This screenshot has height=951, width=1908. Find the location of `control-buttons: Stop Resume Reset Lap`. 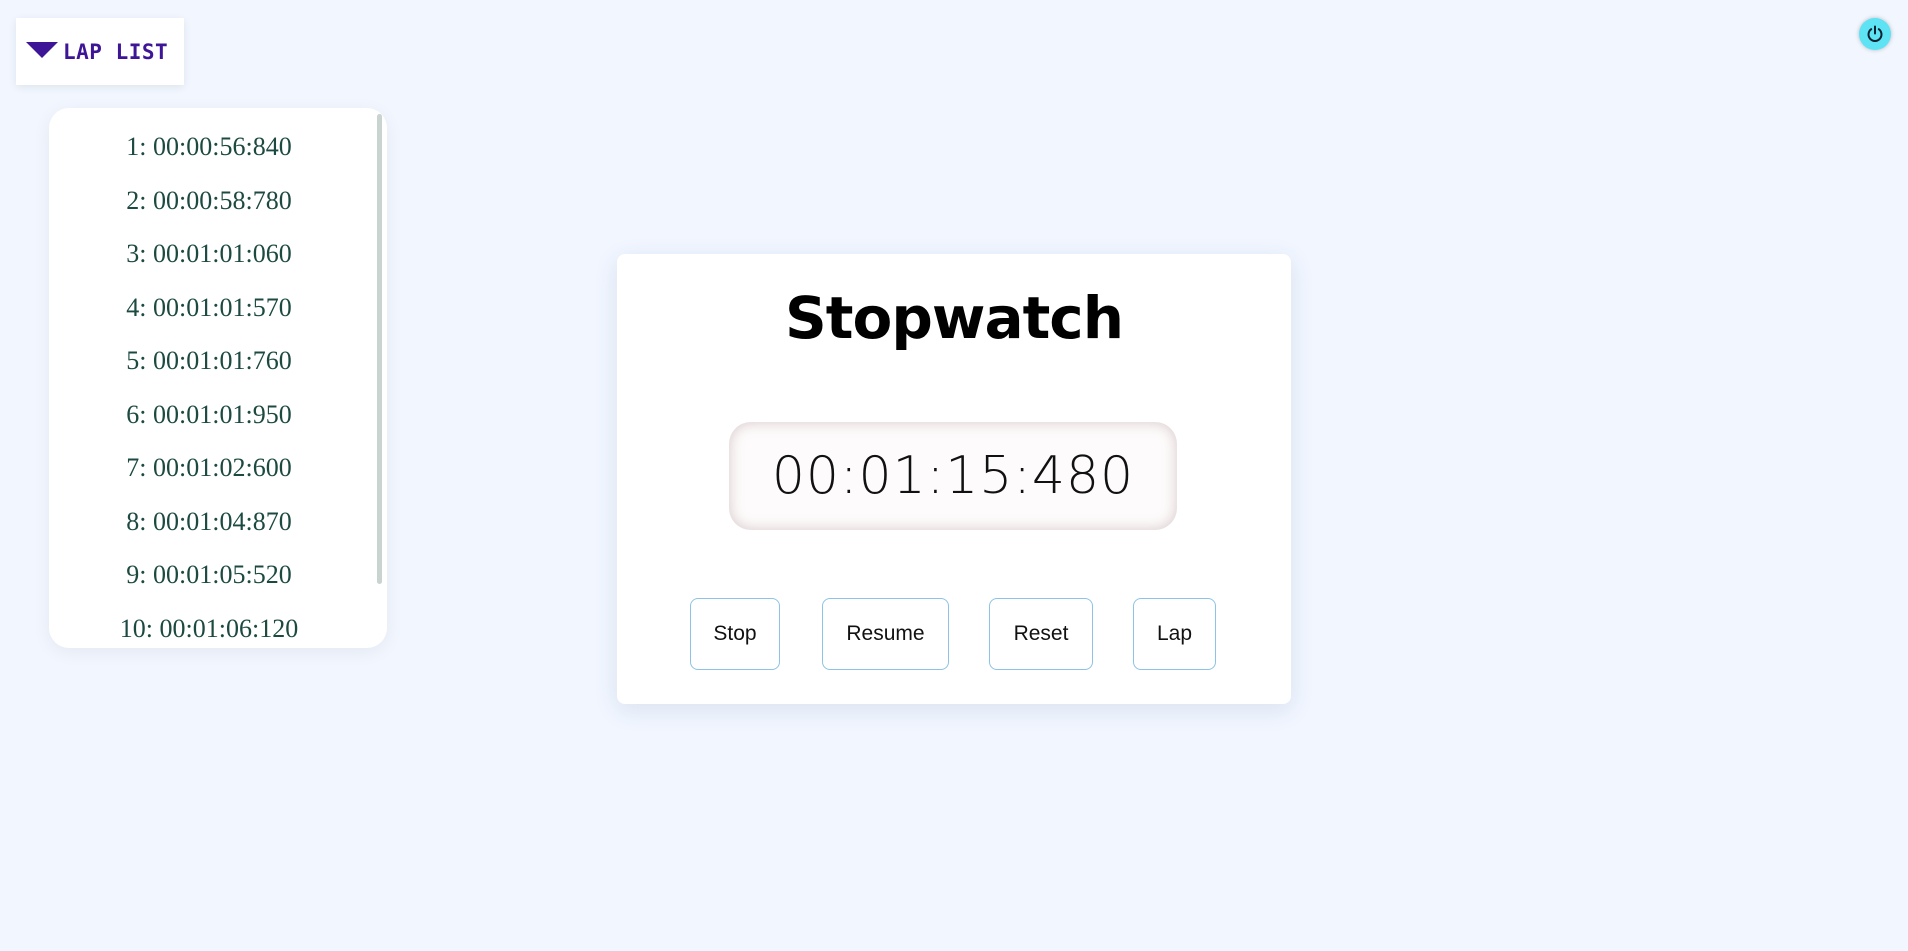

control-buttons: Stop Resume Reset Lap is located at coordinates (954, 634).